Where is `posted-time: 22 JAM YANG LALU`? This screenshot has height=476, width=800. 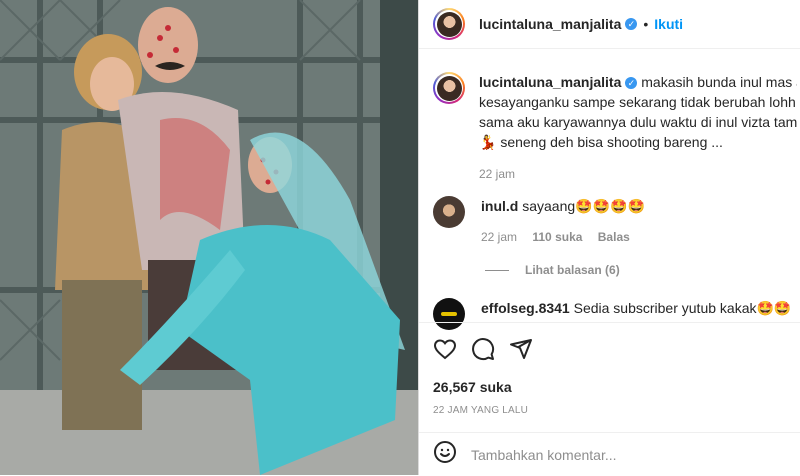
posted-time: 22 JAM YANG LALU is located at coordinates (481, 410).